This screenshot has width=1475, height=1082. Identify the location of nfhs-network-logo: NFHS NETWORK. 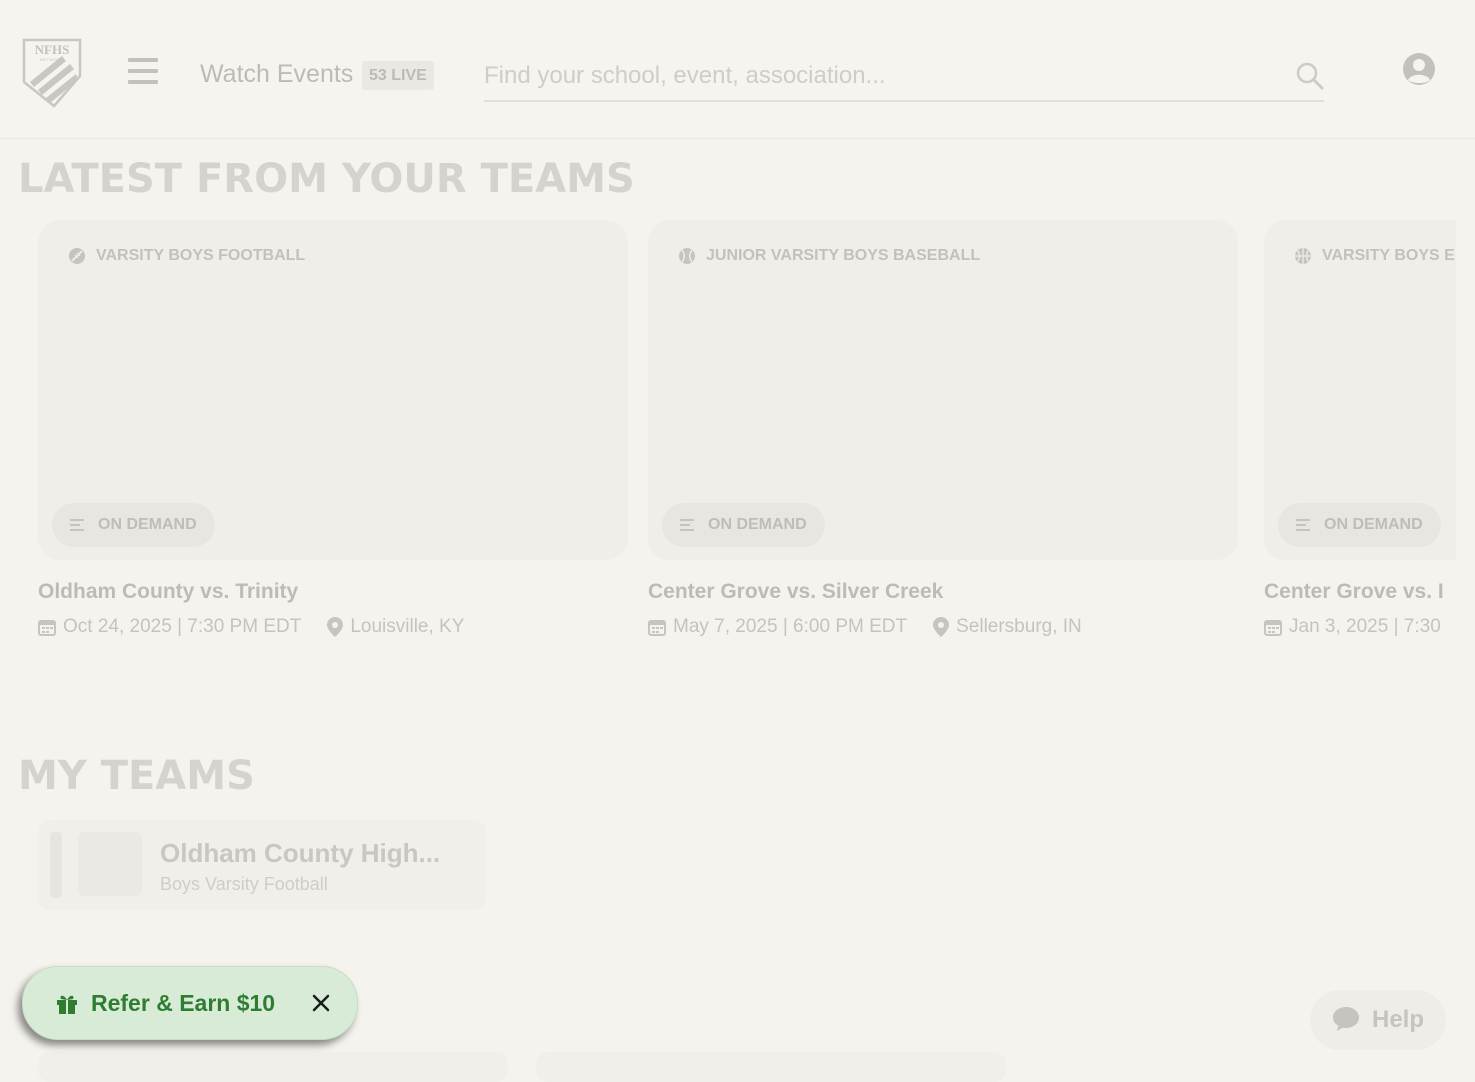
(53, 73).